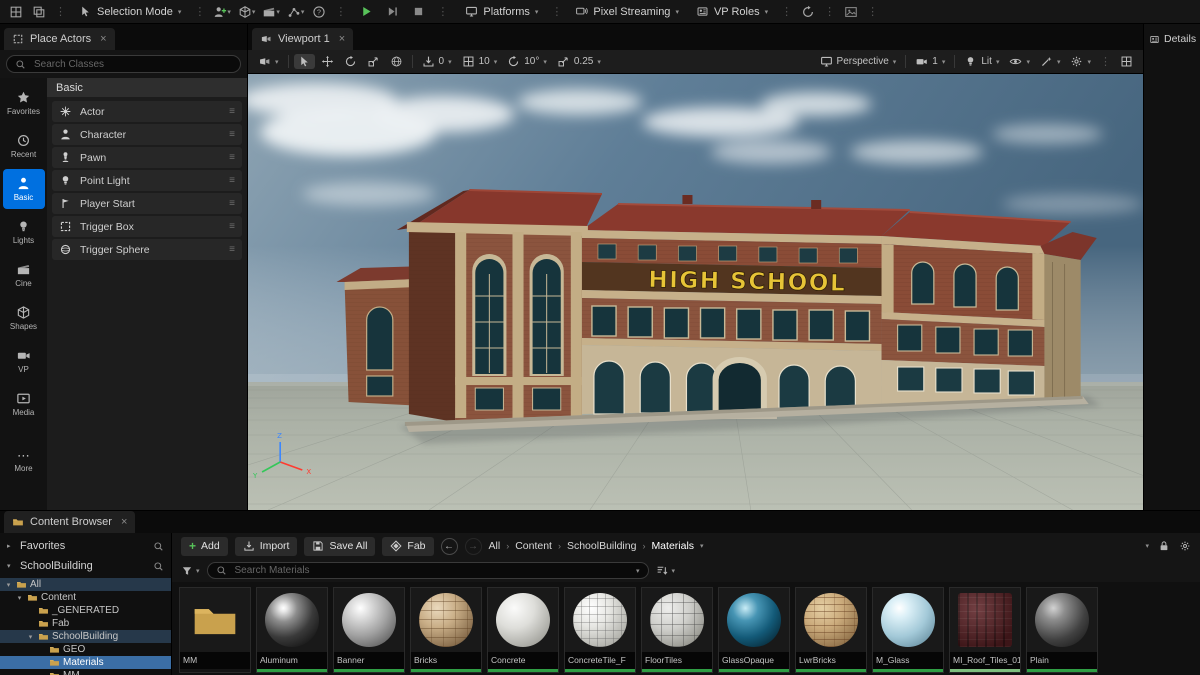 This screenshot has height=675, width=1200. I want to click on tree-item-mm: MM, so click(85, 672).